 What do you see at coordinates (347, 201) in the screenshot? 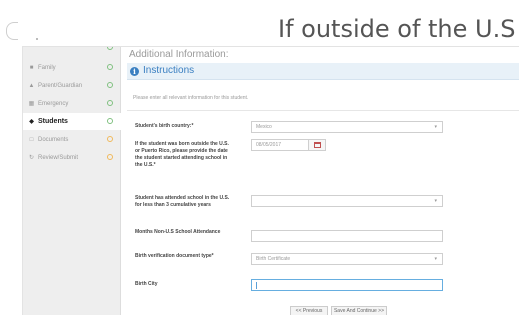
I see `less-than-3-years-select: ▾` at bounding box center [347, 201].